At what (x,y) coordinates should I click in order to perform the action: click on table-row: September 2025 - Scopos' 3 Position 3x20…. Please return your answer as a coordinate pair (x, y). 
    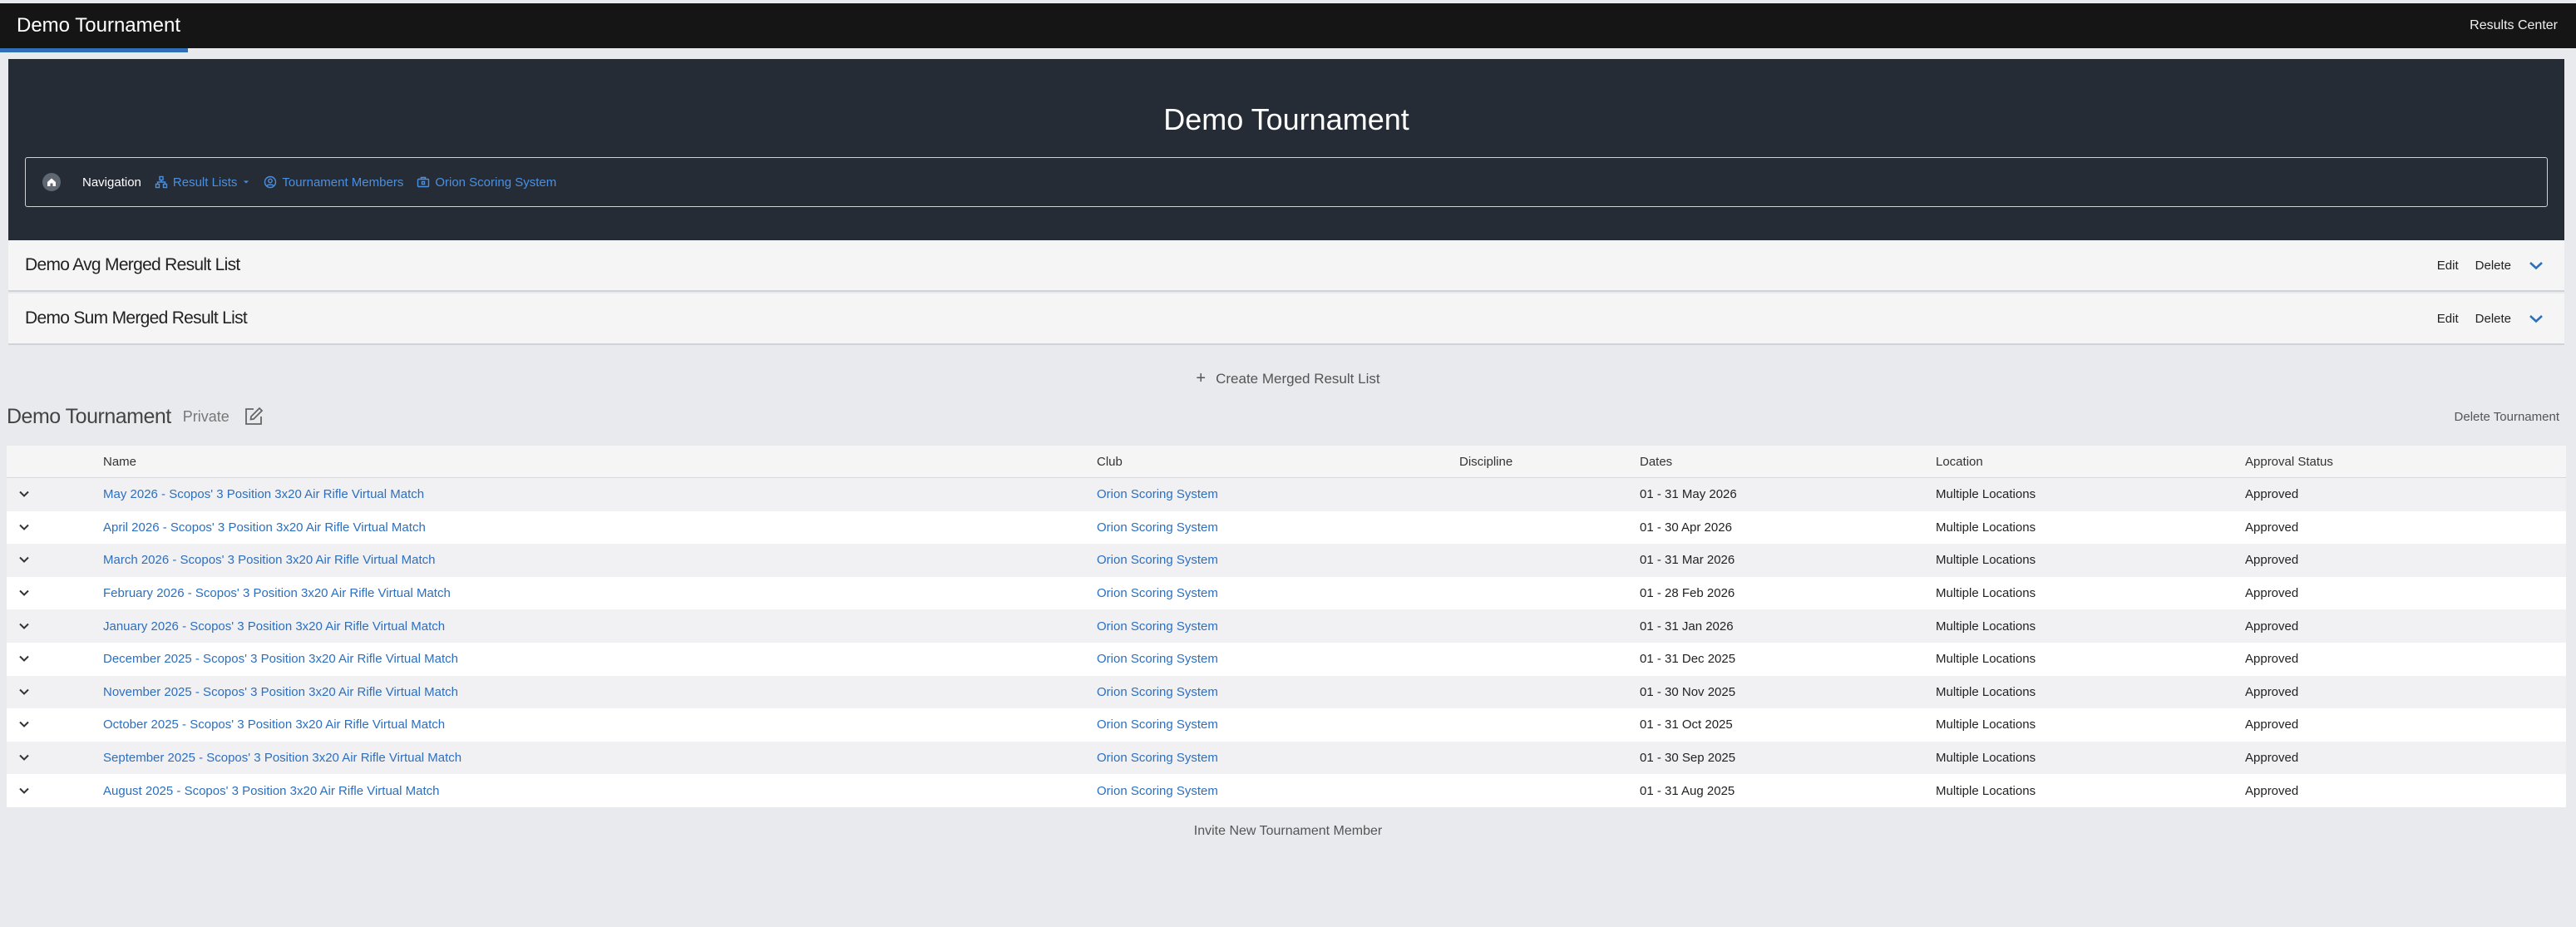
    Looking at the image, I should click on (1286, 758).